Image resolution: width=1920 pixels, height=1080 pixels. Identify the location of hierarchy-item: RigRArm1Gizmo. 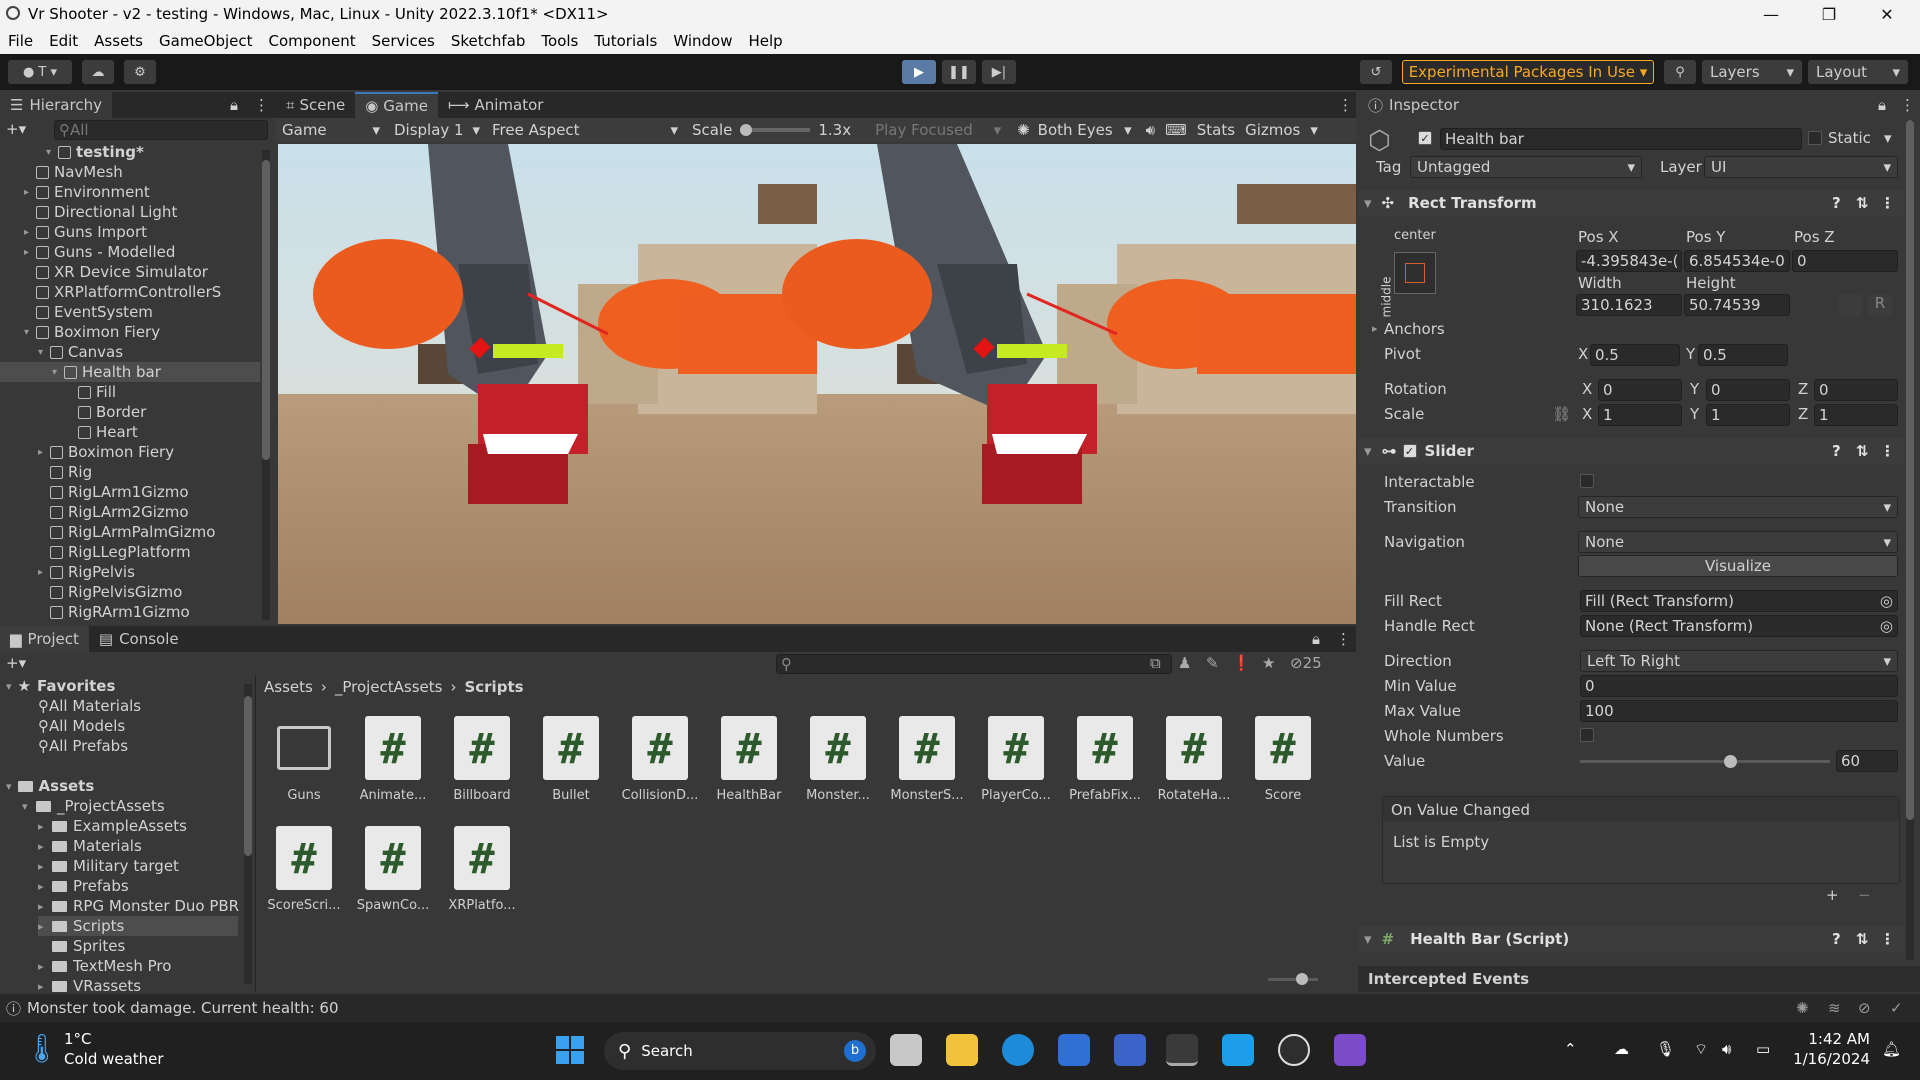
(130, 612).